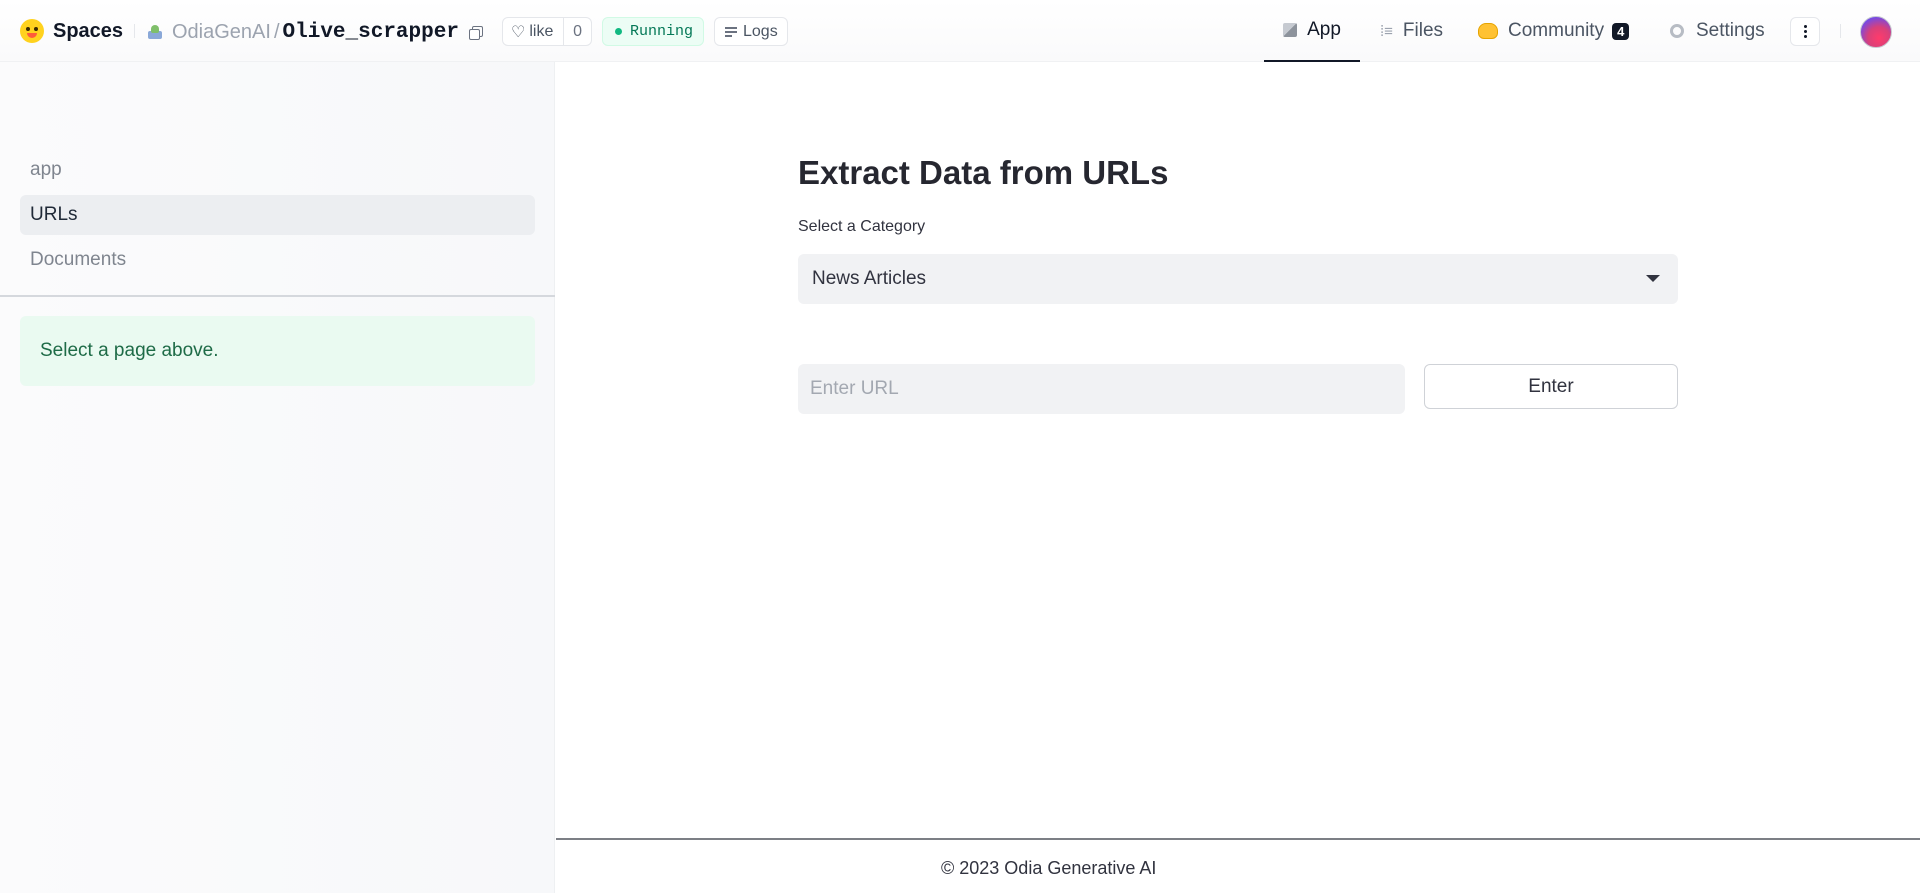 The height and width of the screenshot is (893, 1920). Describe the element at coordinates (277, 215) in the screenshot. I see `sidebar-item-urls: URLs` at that location.